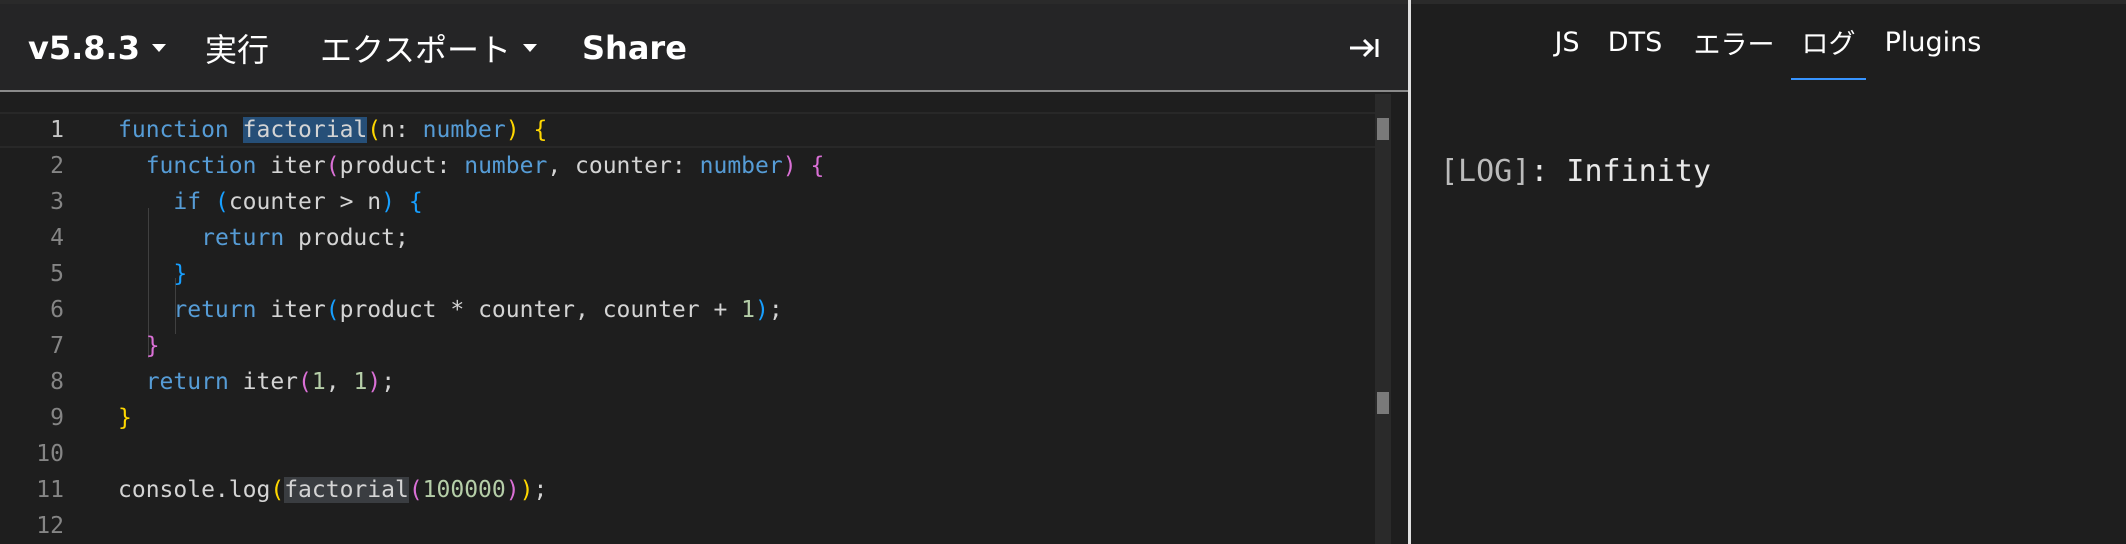 This screenshot has width=2126, height=544. What do you see at coordinates (687, 238) in the screenshot?
I see `code-line: 4 return product;` at bounding box center [687, 238].